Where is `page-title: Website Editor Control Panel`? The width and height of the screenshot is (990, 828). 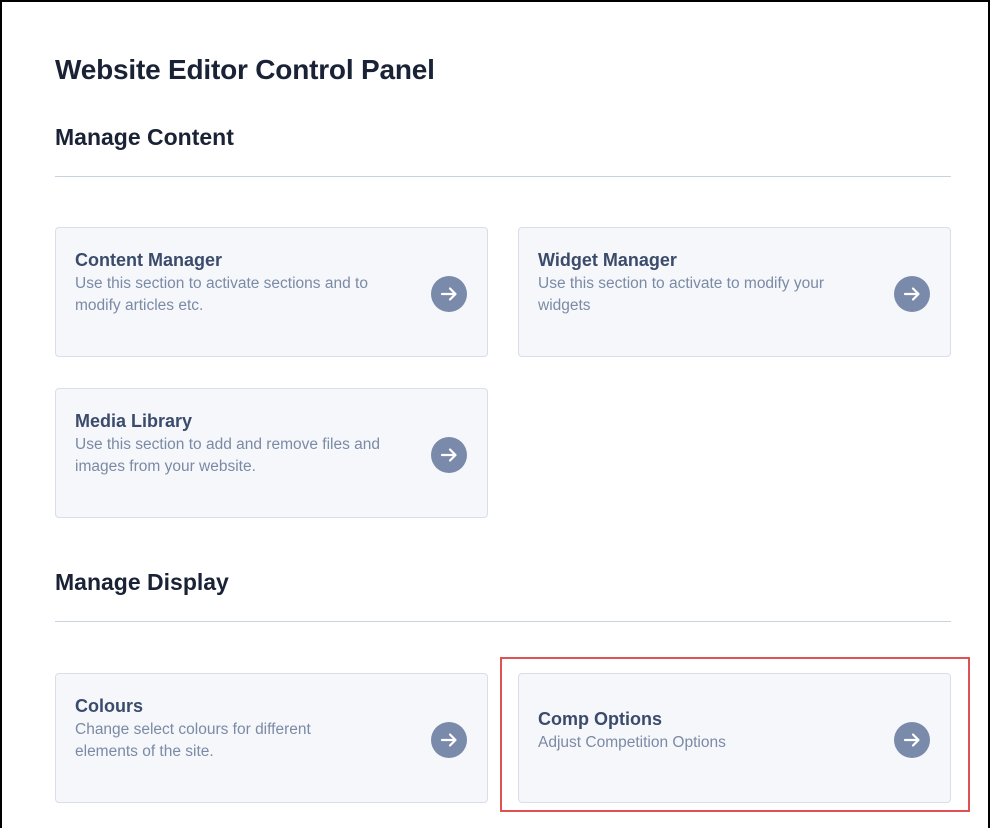
page-title: Website Editor Control Panel is located at coordinates (245, 69).